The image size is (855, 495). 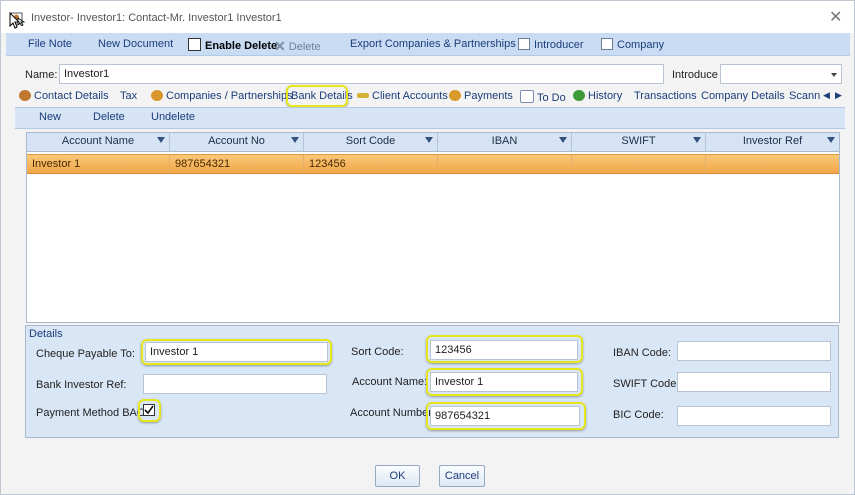 I want to click on coins-icon, so click(x=455, y=95).